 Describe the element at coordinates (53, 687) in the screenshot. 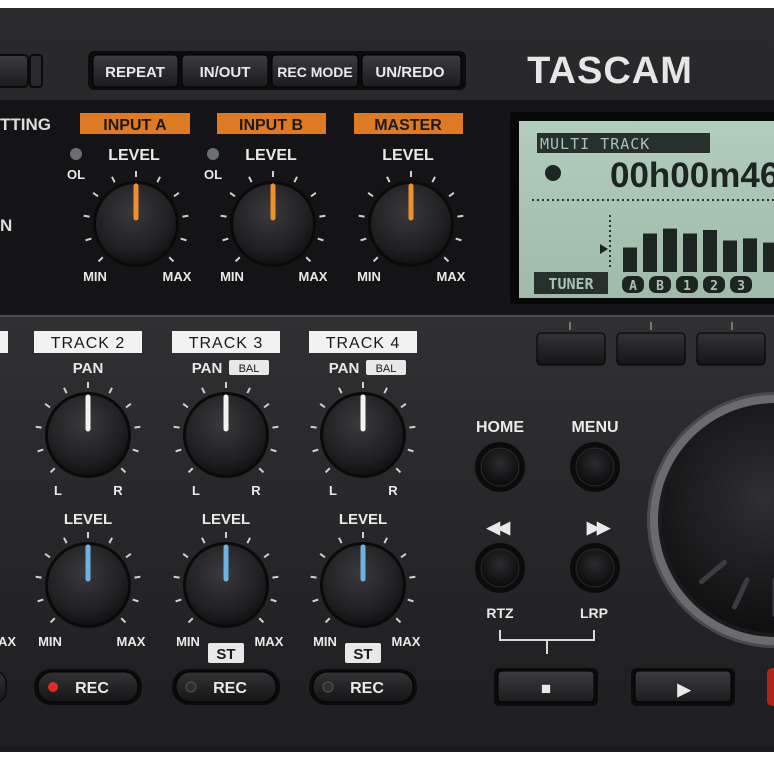

I see `rec-led` at that location.